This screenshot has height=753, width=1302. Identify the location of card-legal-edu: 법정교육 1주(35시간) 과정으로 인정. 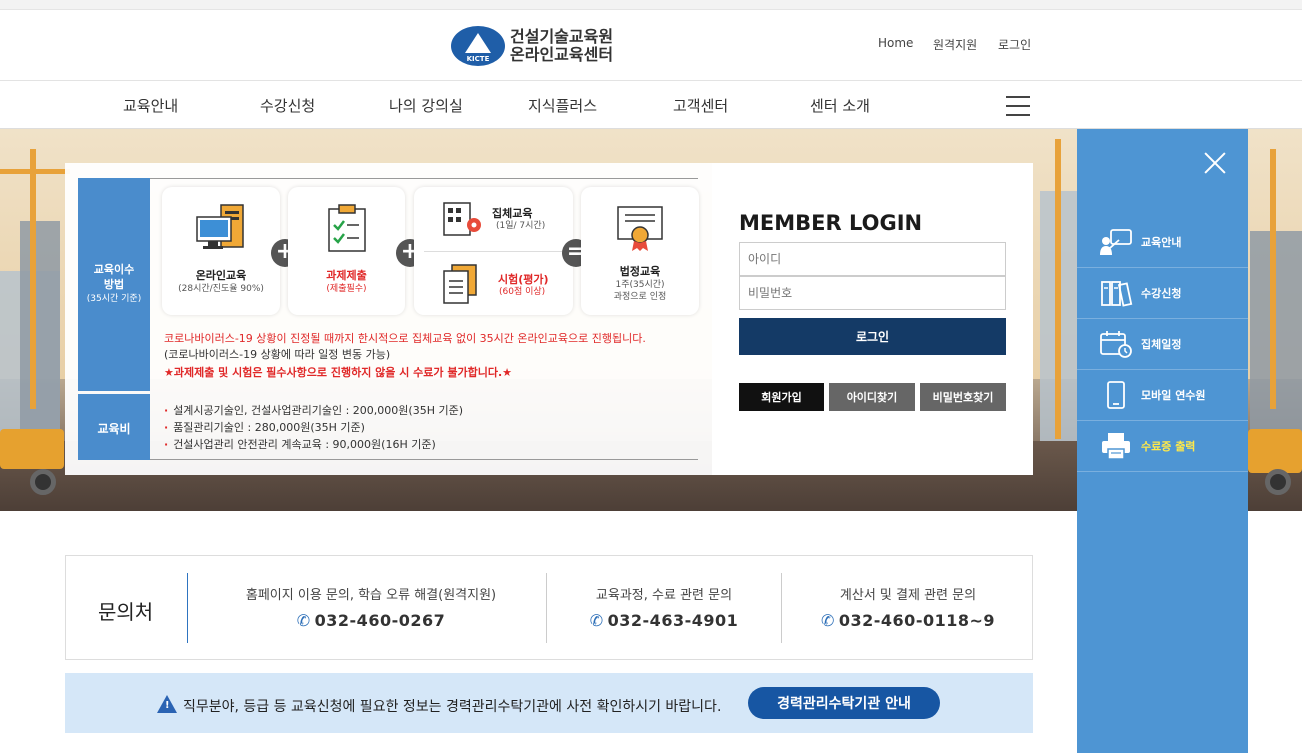
(640, 251).